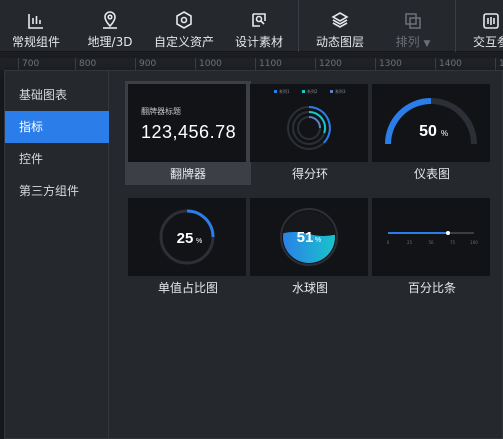 The image size is (503, 439). I want to click on ratio-value: 25, so click(185, 238).